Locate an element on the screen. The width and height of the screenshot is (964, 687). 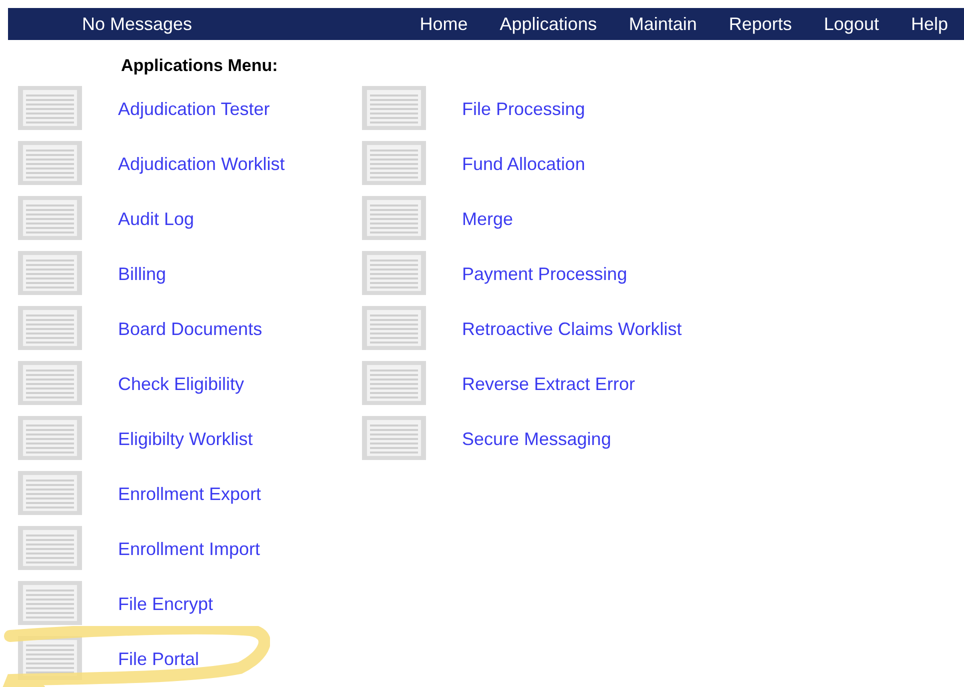
application-link: Reverse Extract Error is located at coordinates (549, 384).